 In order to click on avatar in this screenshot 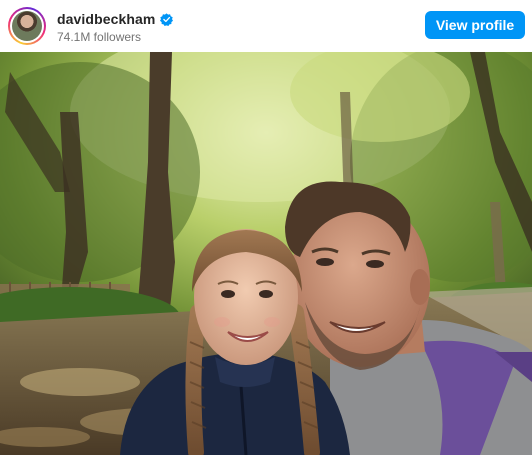, I will do `click(27, 26)`.